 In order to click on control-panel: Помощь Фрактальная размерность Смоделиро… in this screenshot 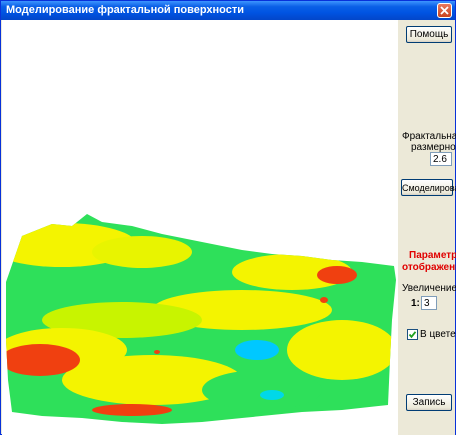, I will do `click(427, 227)`.